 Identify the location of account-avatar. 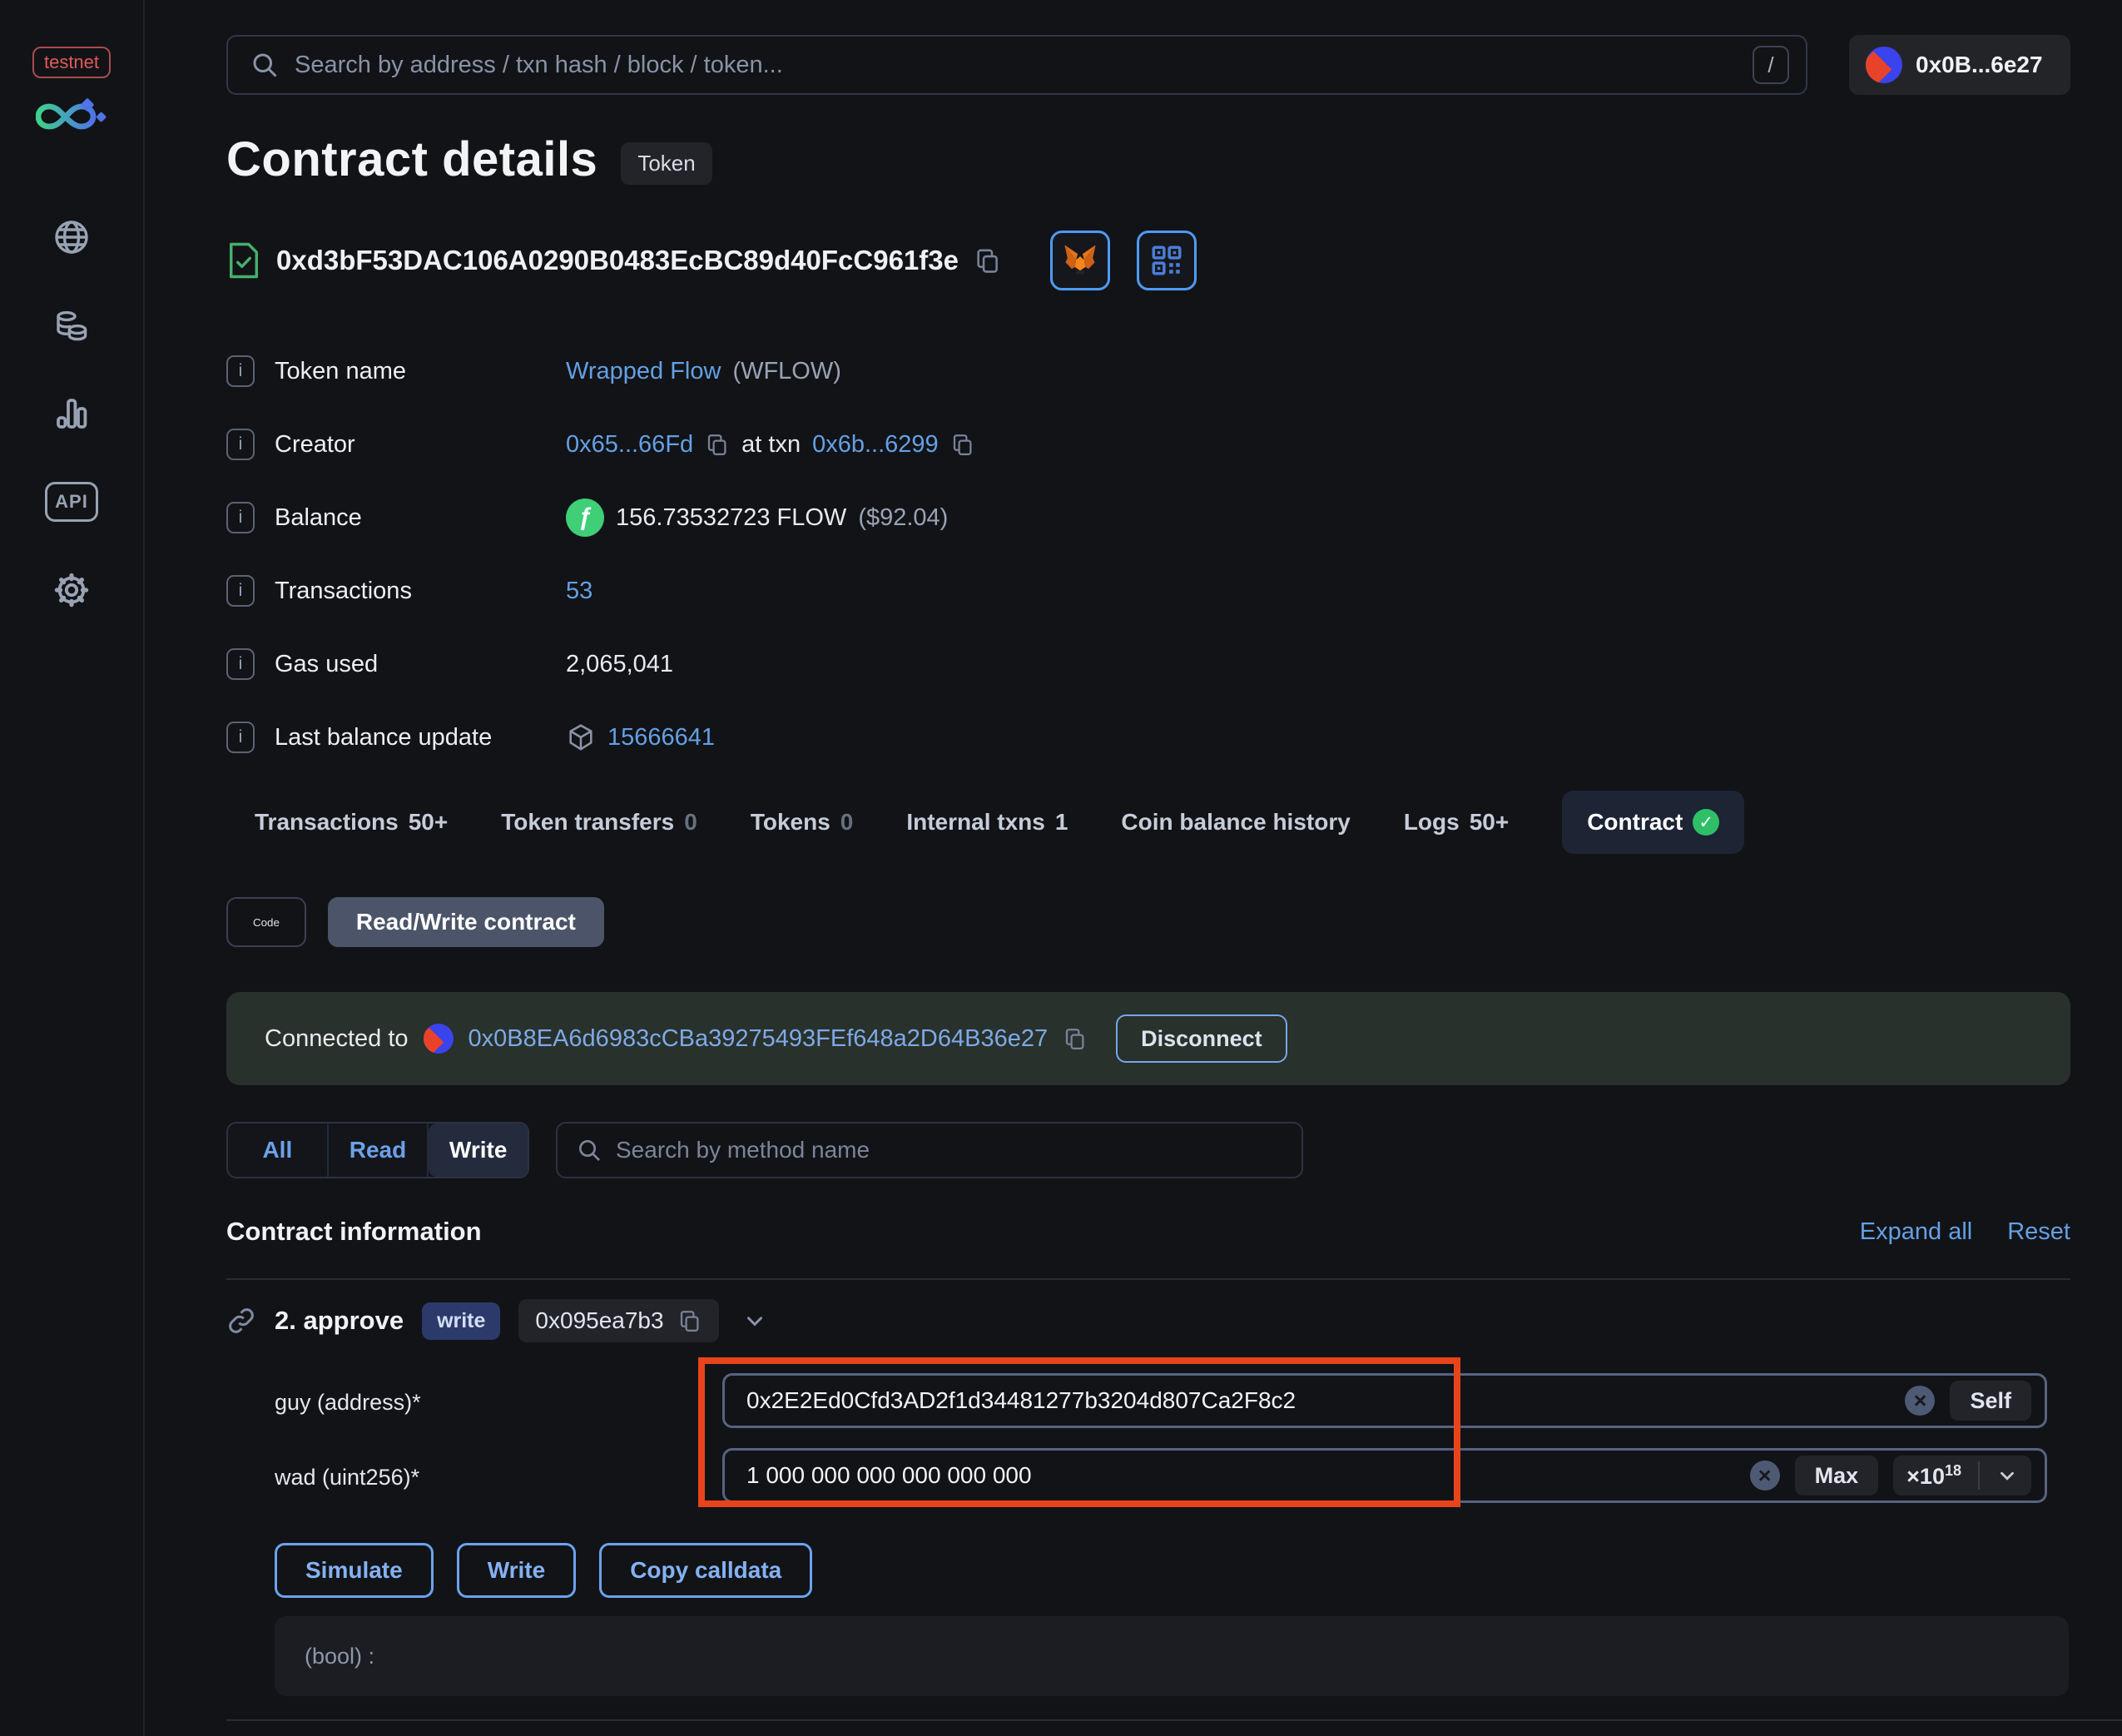
(1884, 65).